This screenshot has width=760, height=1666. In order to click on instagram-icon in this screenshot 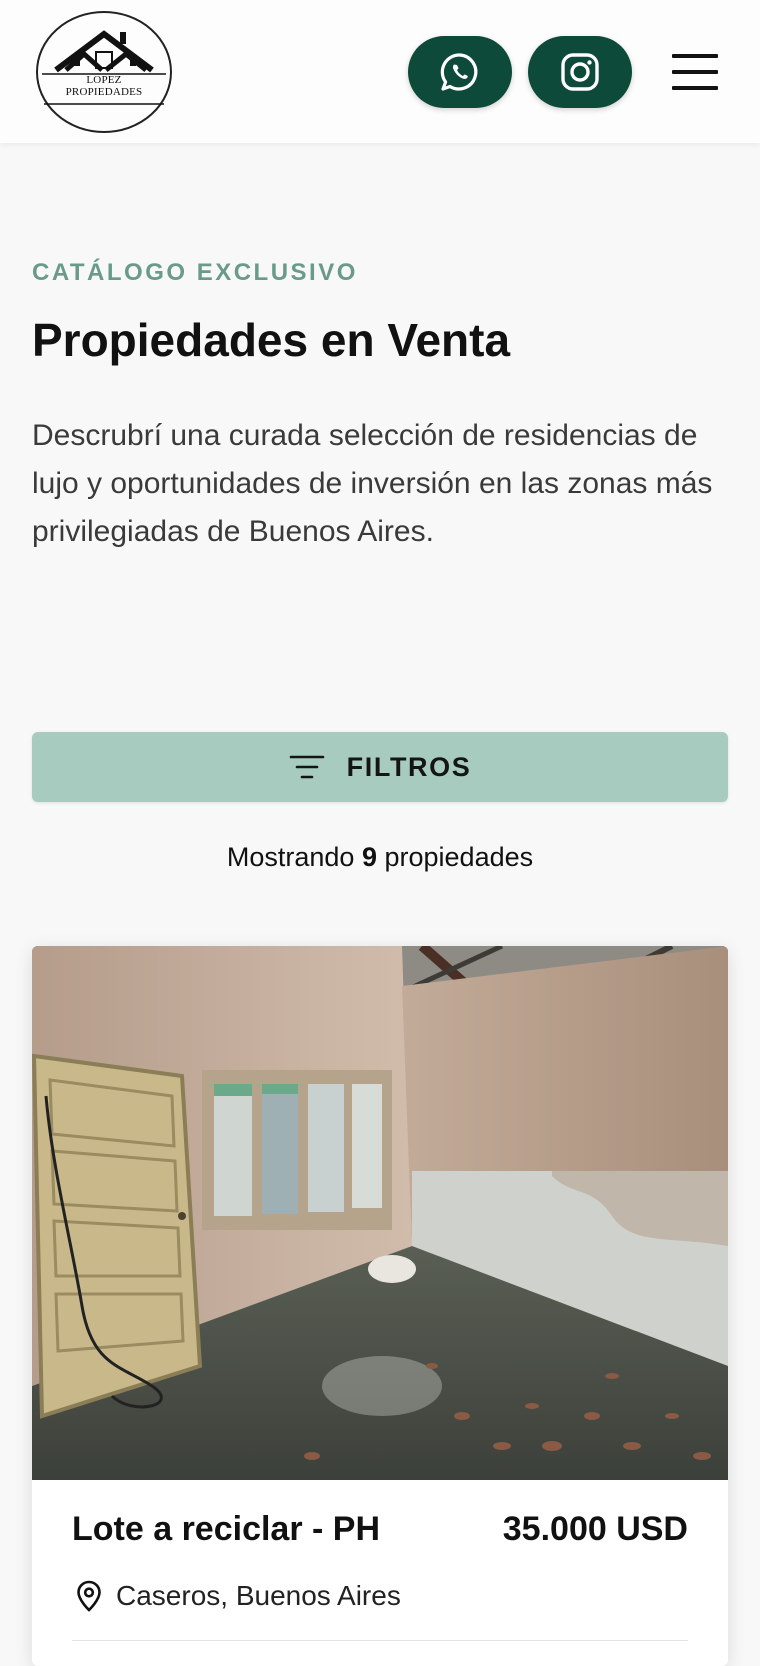, I will do `click(580, 72)`.